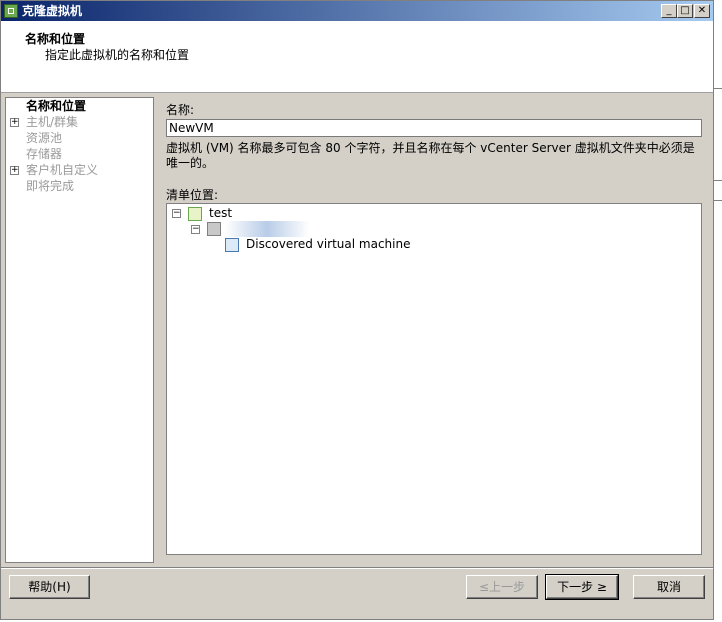  What do you see at coordinates (502, 587) in the screenshot?
I see `back-button: ≤上一步` at bounding box center [502, 587].